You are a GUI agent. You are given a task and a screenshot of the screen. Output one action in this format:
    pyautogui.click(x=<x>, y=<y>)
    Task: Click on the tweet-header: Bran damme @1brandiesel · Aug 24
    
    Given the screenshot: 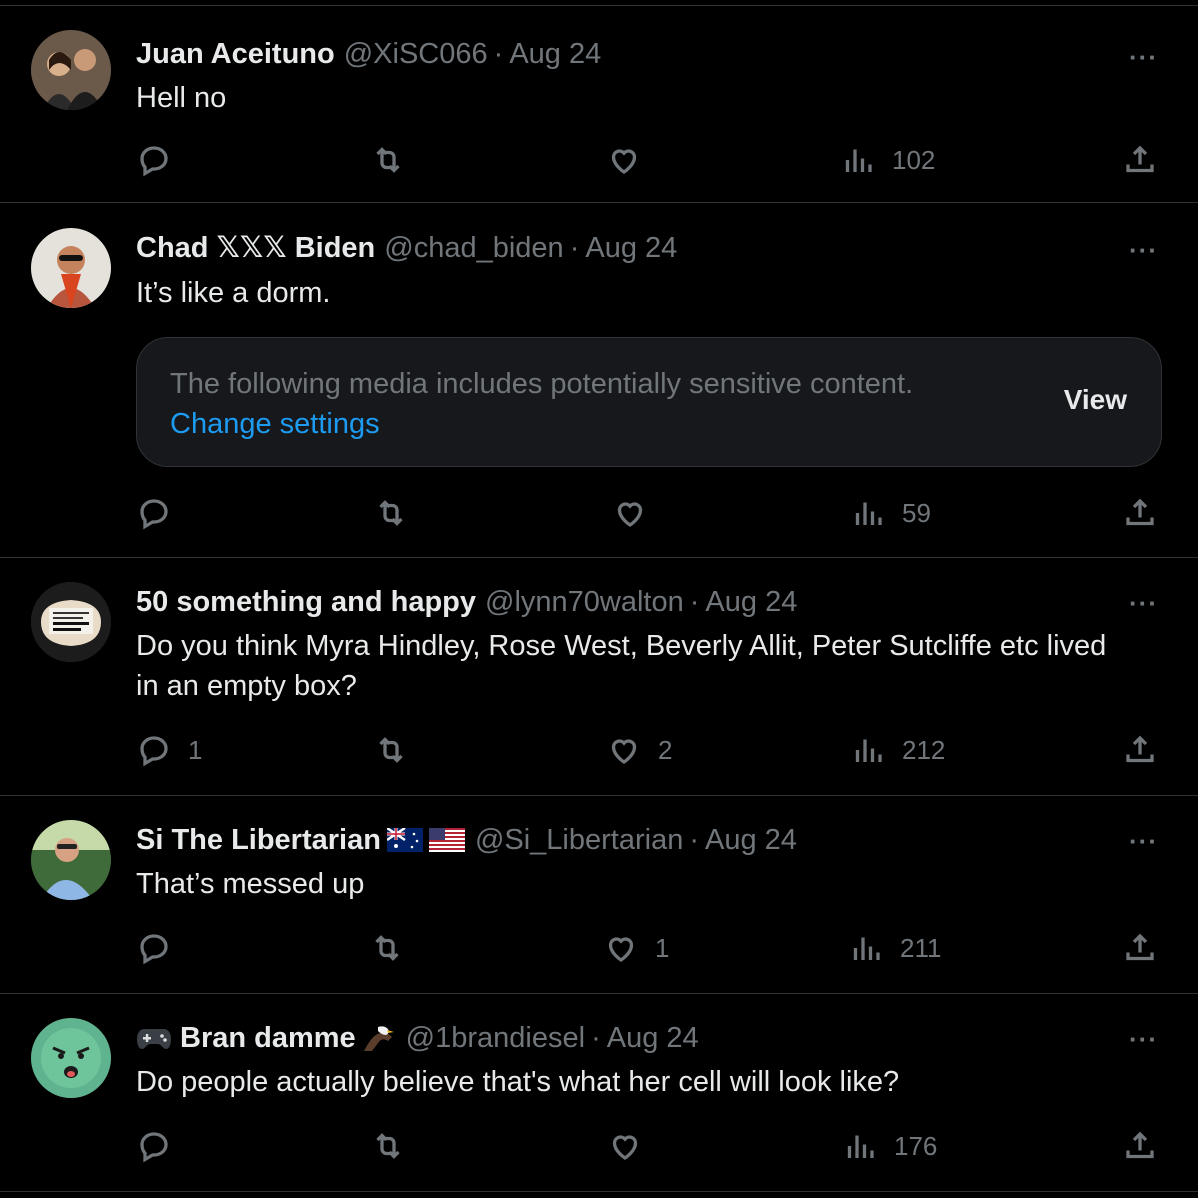 What is the action you would take?
    pyautogui.click(x=417, y=1038)
    